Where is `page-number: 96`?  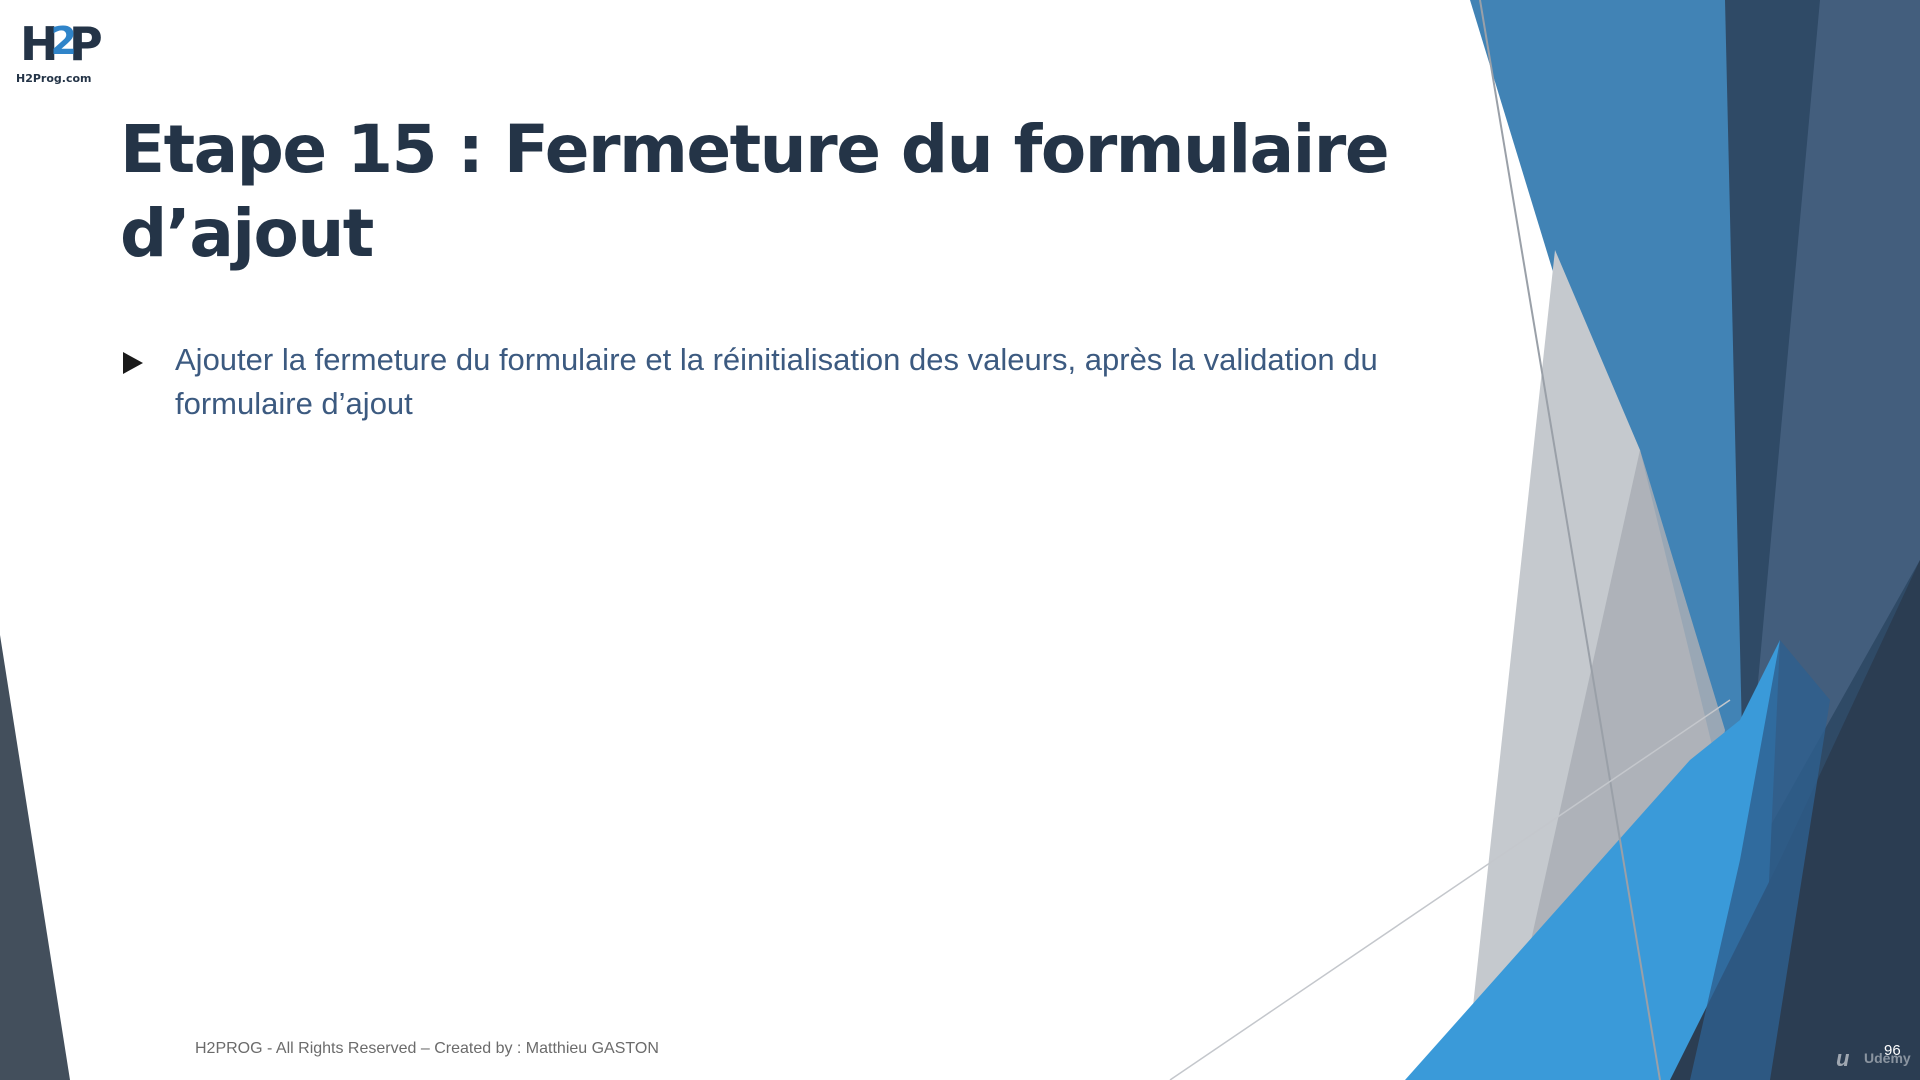 page-number: 96 is located at coordinates (1892, 1050).